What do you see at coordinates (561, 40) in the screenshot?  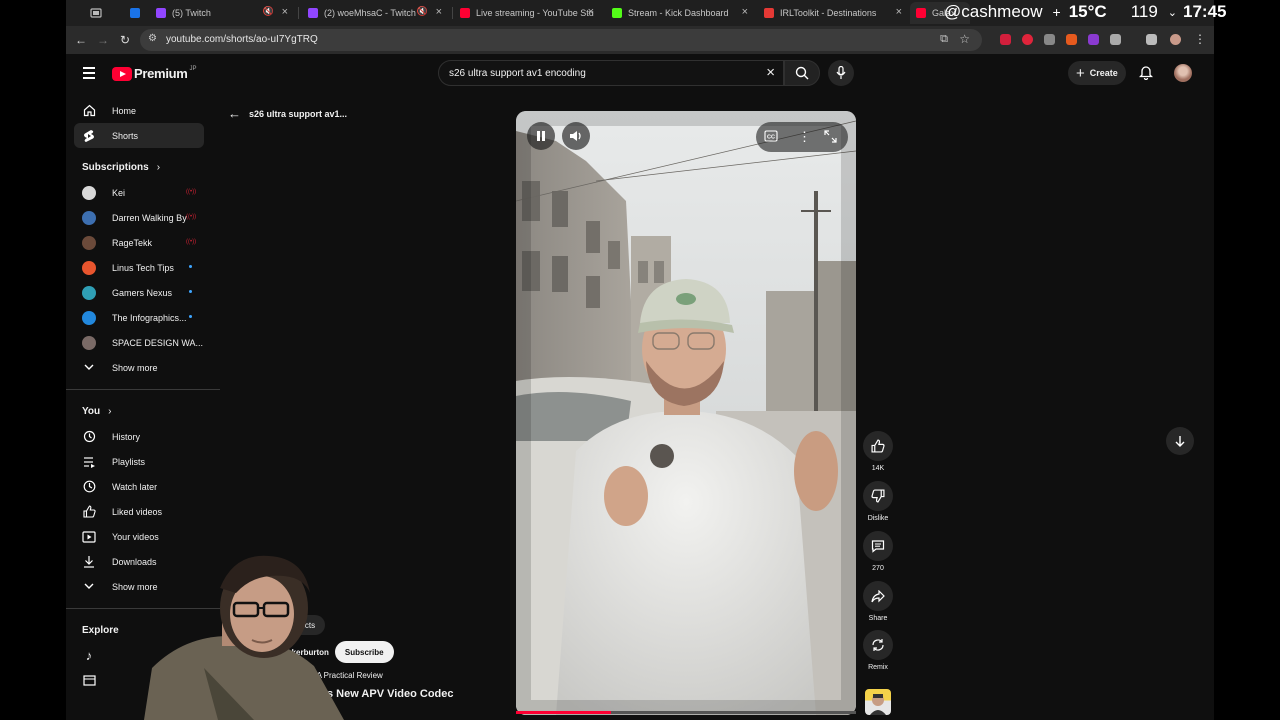 I see `address-bar: ⚙ youtube.com/shorts/ao-uI7YgTRQ ⧉ ☆` at bounding box center [561, 40].